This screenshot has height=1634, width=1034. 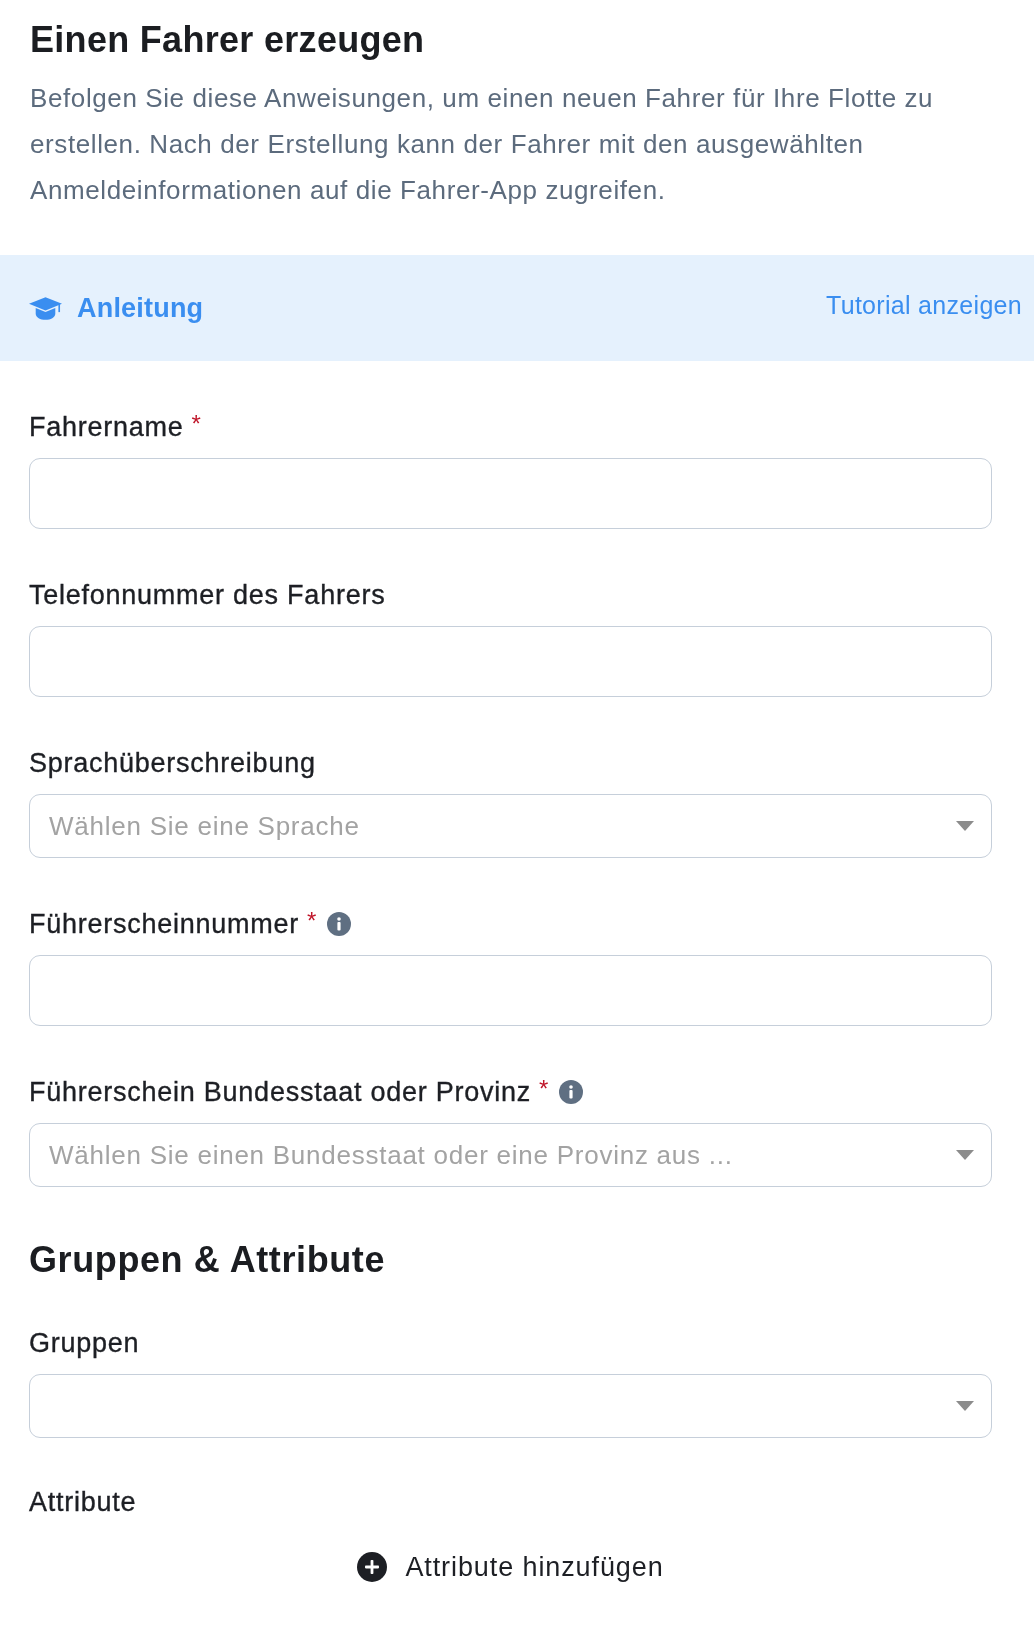 I want to click on field-label: Sprachüberschreibung, so click(x=172, y=763).